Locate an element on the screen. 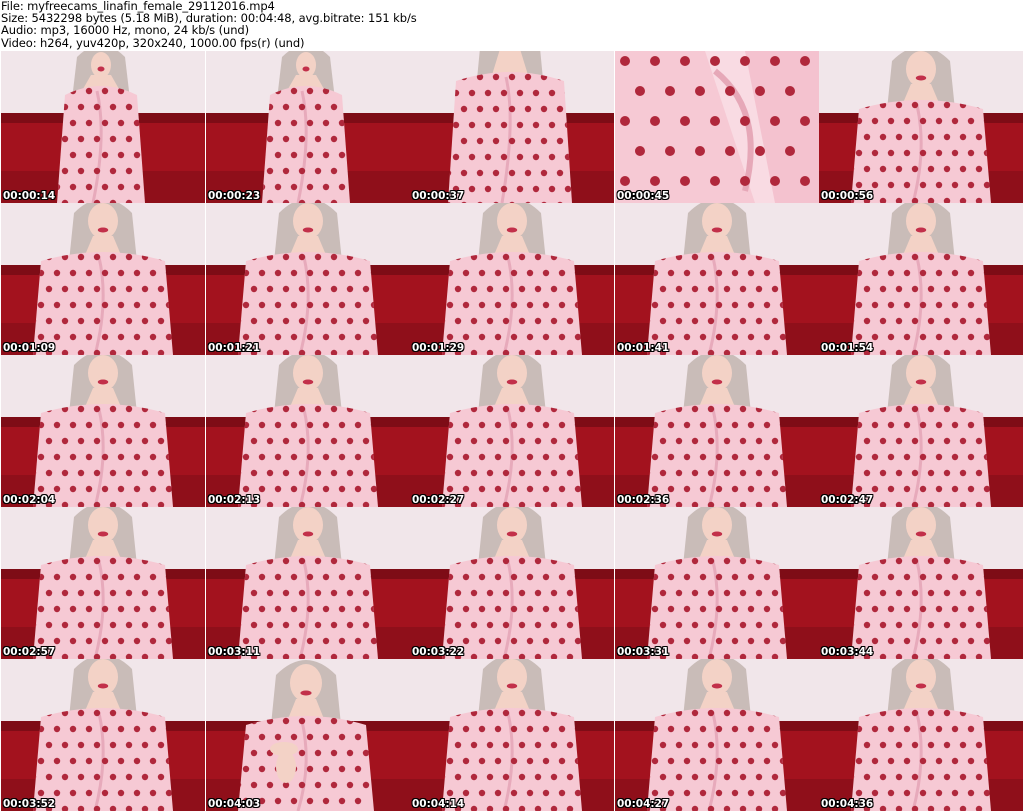 Image resolution: width=1024 pixels, height=811 pixels. thumbnail-timestamp: 00:02:13 is located at coordinates (234, 500).